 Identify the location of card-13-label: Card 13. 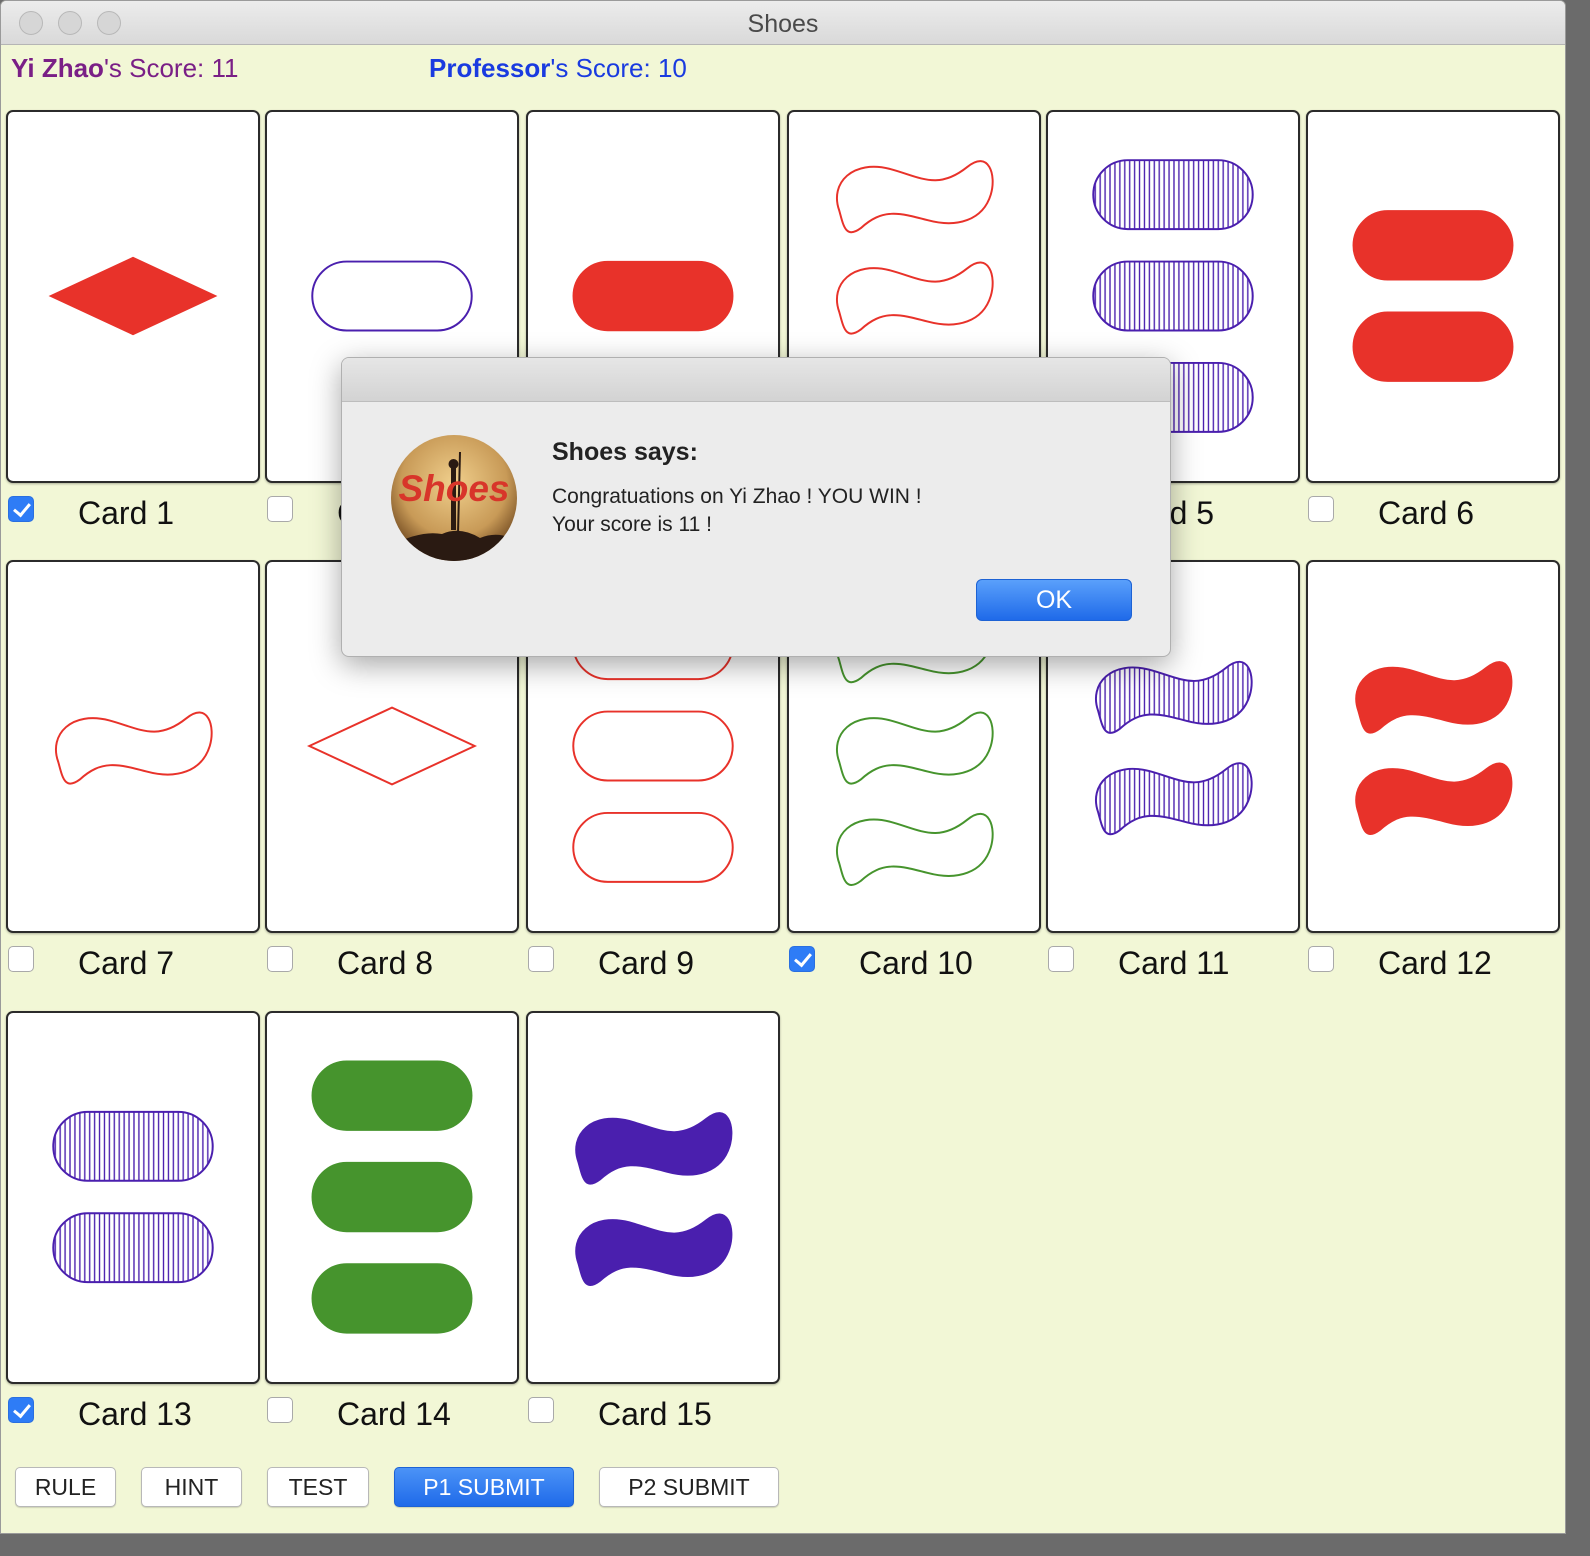
(135, 1414).